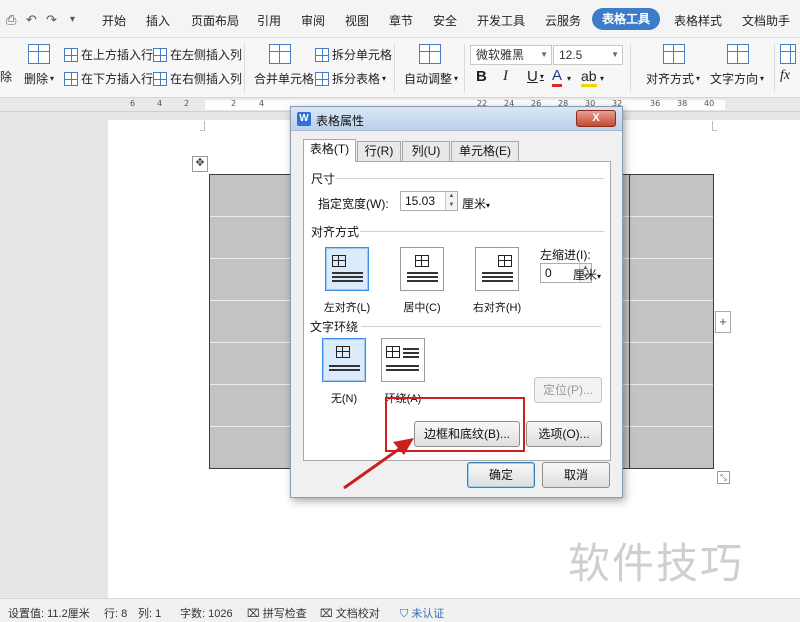 This screenshot has height=622, width=800. Describe the element at coordinates (557, 77) in the screenshot. I see `font-color-button: A` at that location.